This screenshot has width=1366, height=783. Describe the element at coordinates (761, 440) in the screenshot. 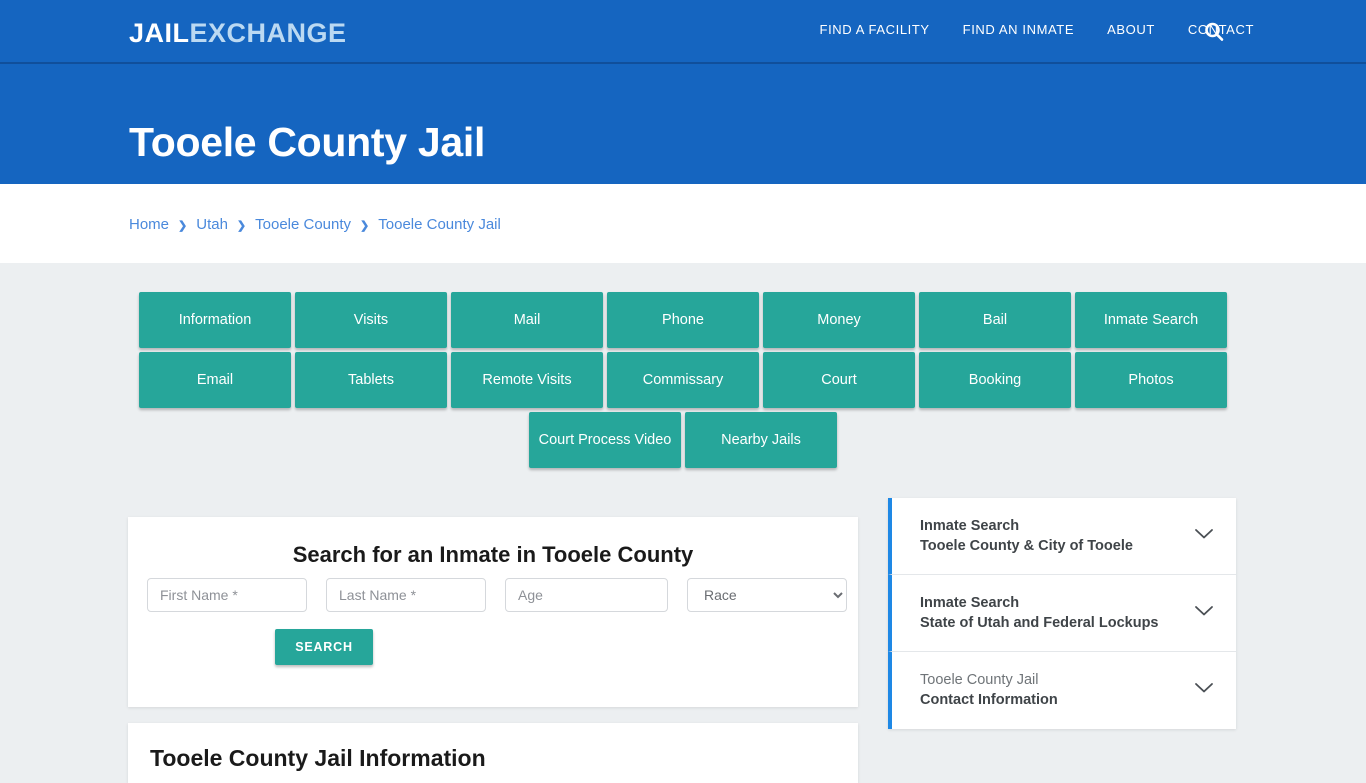

I see `section-button-nearby-jails: Nearby Jails` at that location.